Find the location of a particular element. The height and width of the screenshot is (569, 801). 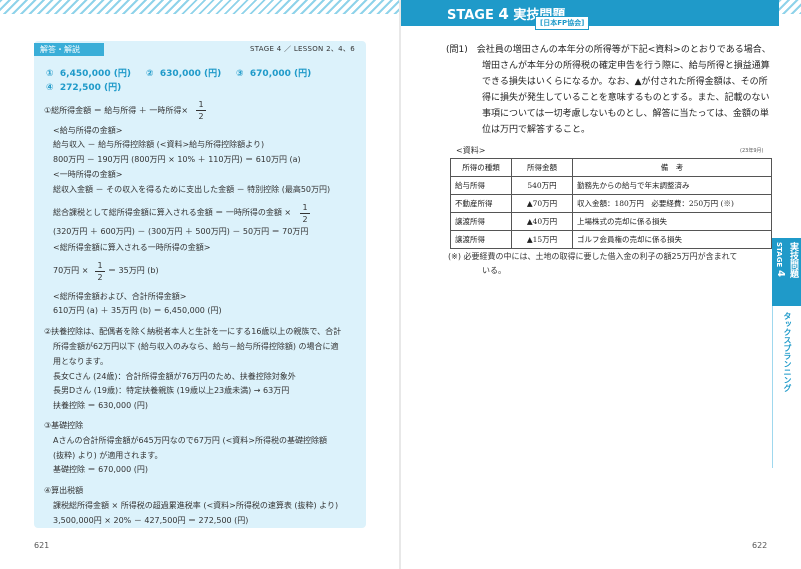

table-header: 所得の種類 is located at coordinates (481, 167).